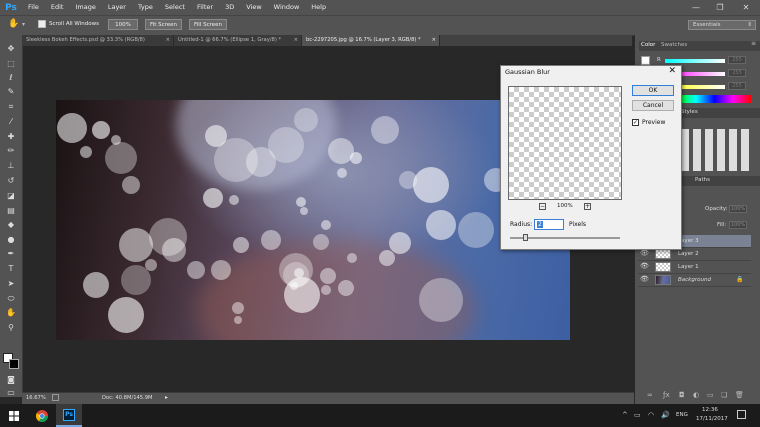  What do you see at coordinates (710, 410) in the screenshot?
I see `clock-time: 12:36` at bounding box center [710, 410].